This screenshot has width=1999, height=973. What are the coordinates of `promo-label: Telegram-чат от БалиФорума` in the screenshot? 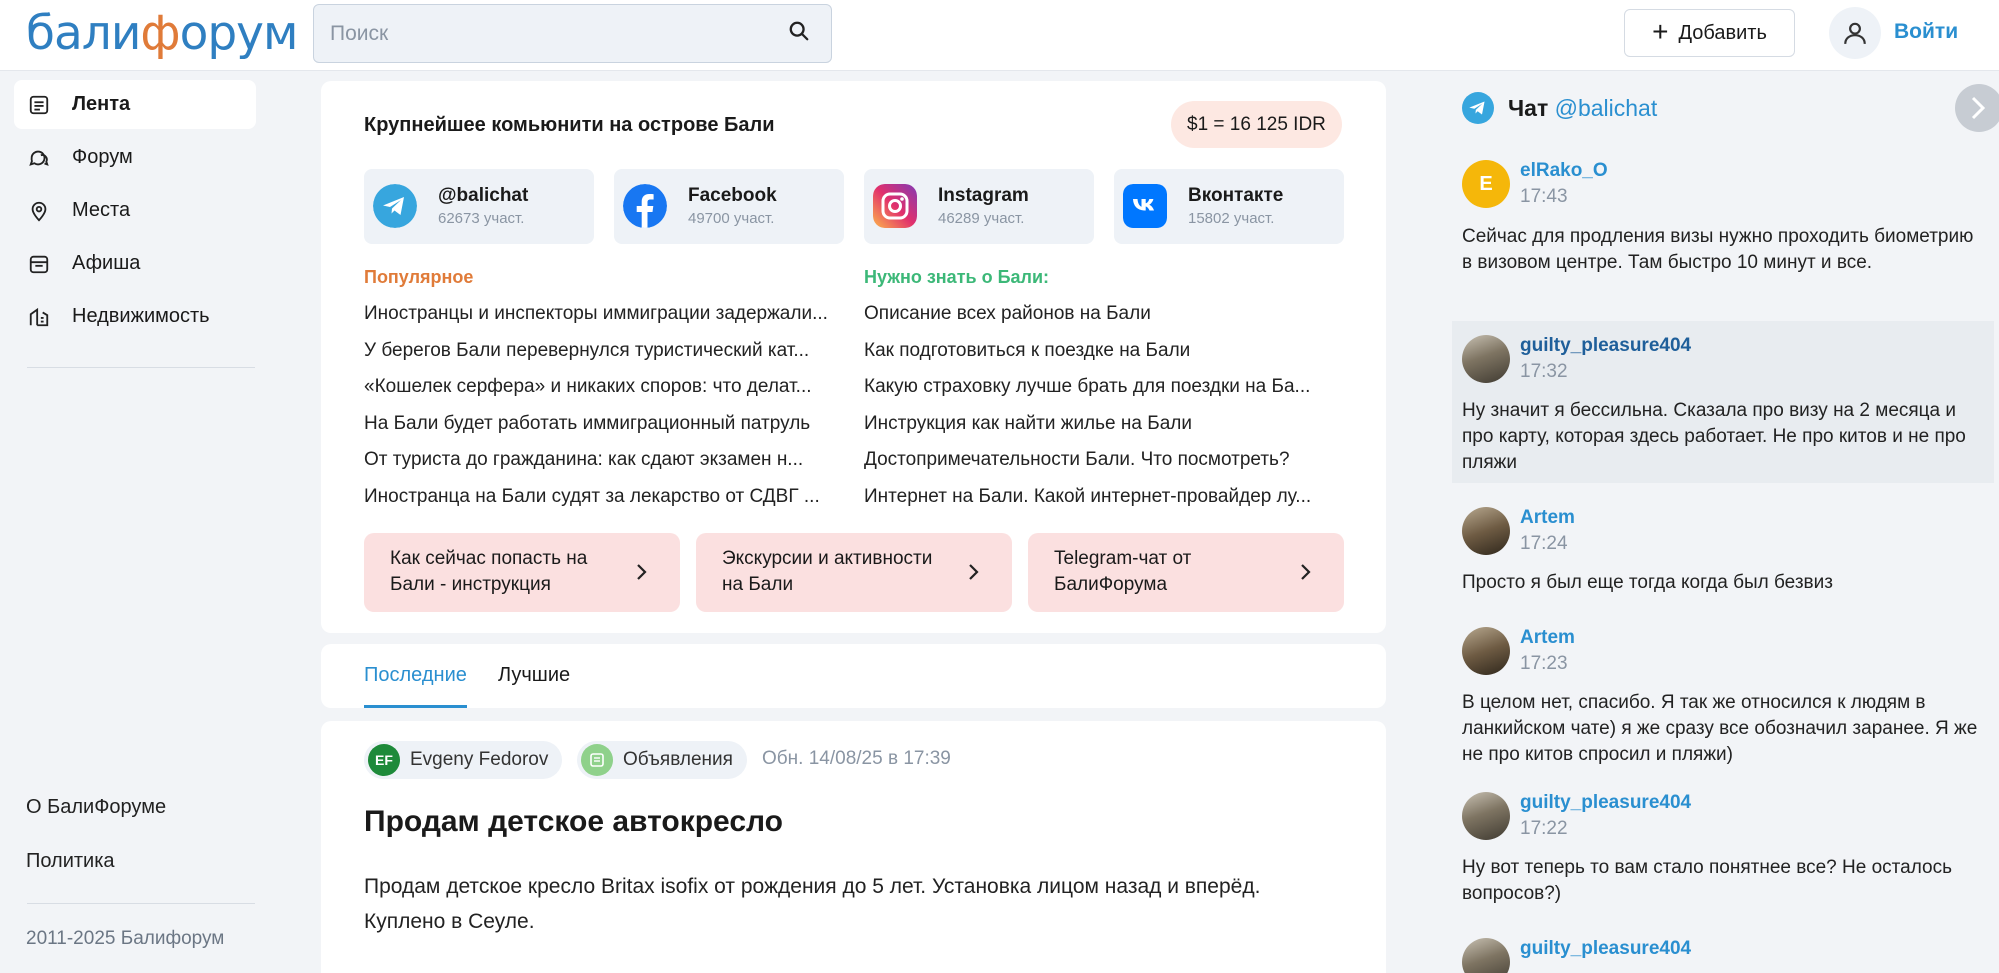 It's located at (1123, 571).